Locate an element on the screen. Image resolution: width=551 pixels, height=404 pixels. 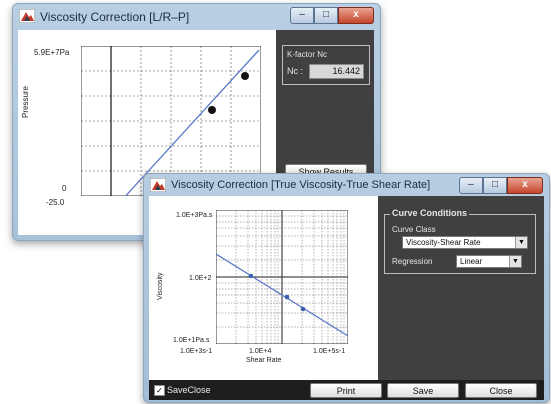
x-left-label: 1.0E+3s-1 is located at coordinates (196, 351).